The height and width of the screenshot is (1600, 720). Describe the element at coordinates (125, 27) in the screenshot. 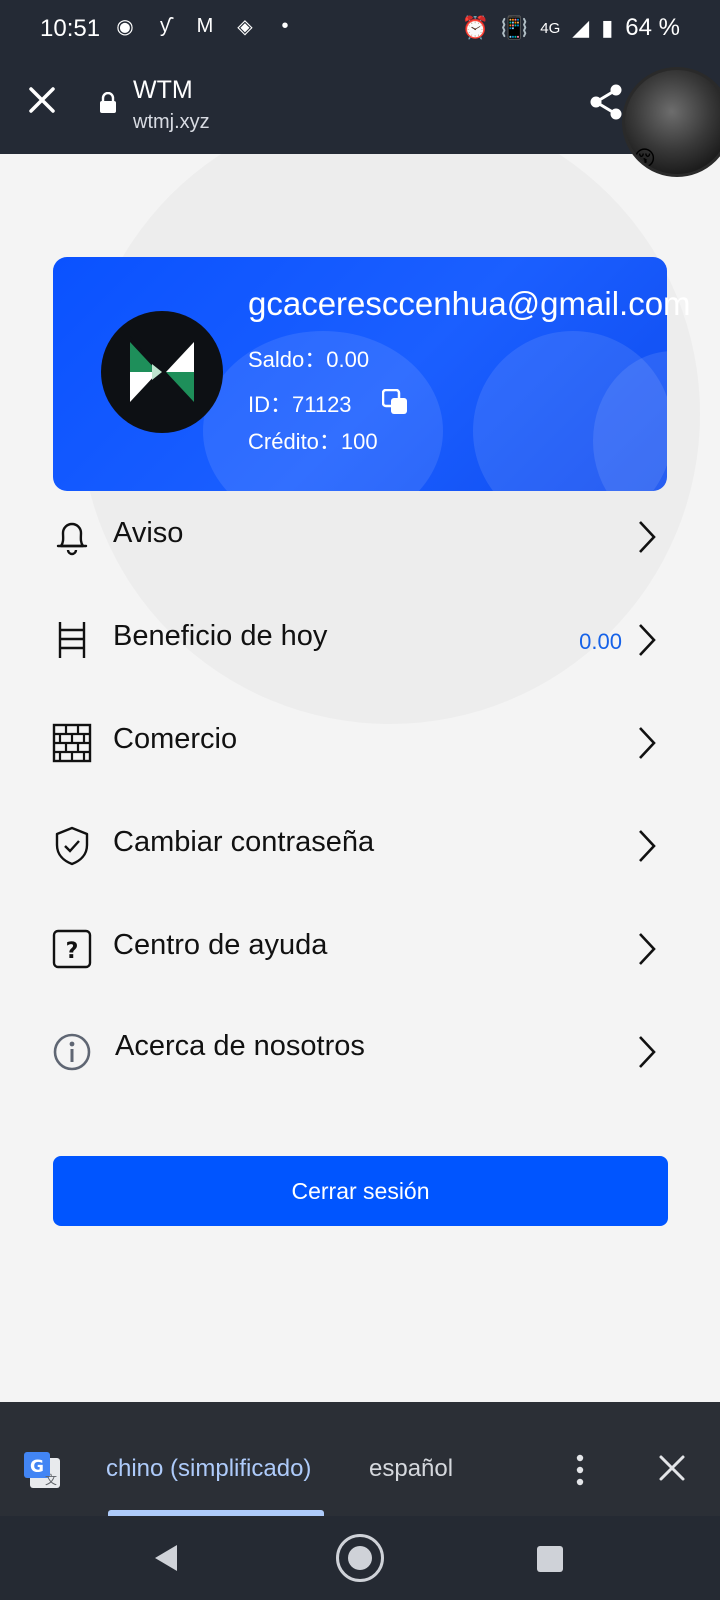

I see `messenger-icon: ◉` at that location.